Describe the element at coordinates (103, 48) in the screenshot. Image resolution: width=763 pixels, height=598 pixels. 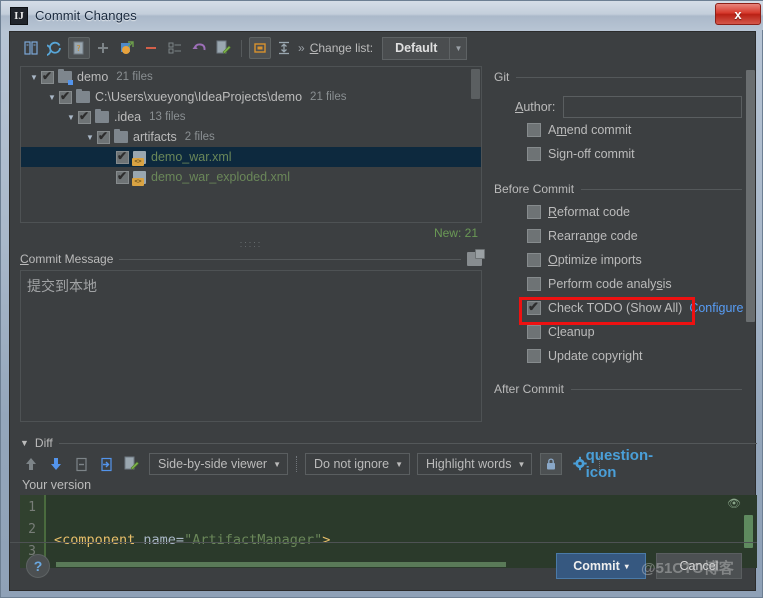
I see `add-icon` at that location.